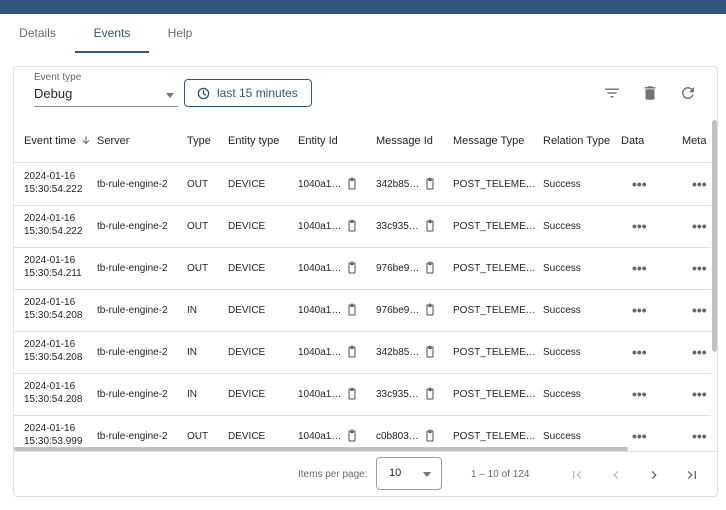 Image resolution: width=726 pixels, height=510 pixels. I want to click on chevron-right-icon, so click(654, 475).